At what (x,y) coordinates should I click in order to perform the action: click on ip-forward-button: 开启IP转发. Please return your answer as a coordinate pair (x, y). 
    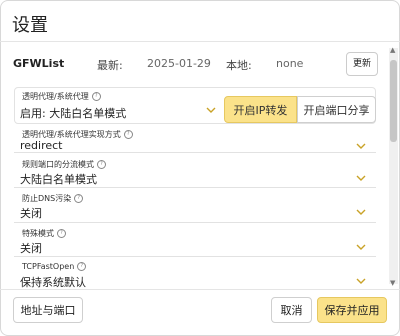
    Looking at the image, I should click on (260, 109).